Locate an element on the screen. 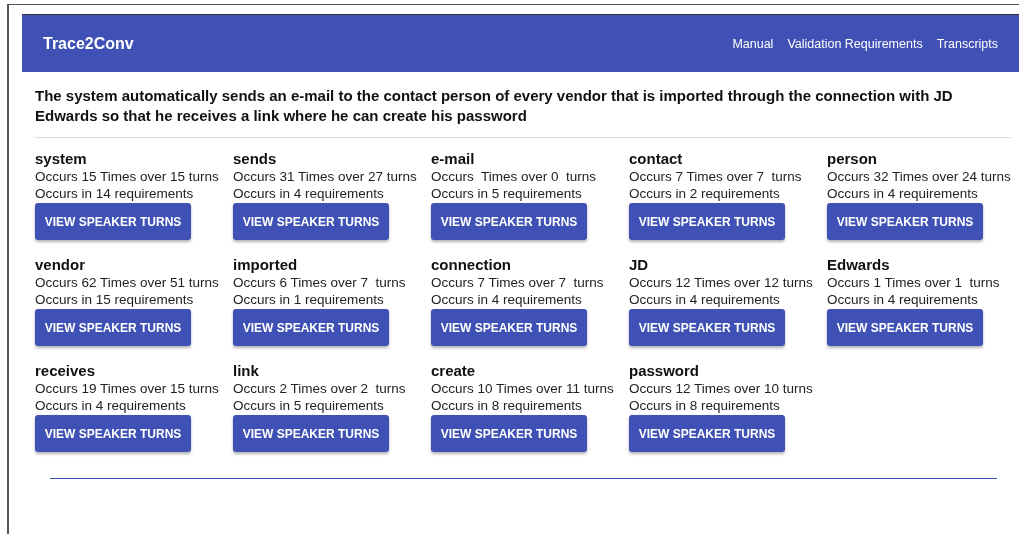 The image size is (1019, 535). occurrence-count: Occurs 15 Times over 15 turns is located at coordinates (127, 176).